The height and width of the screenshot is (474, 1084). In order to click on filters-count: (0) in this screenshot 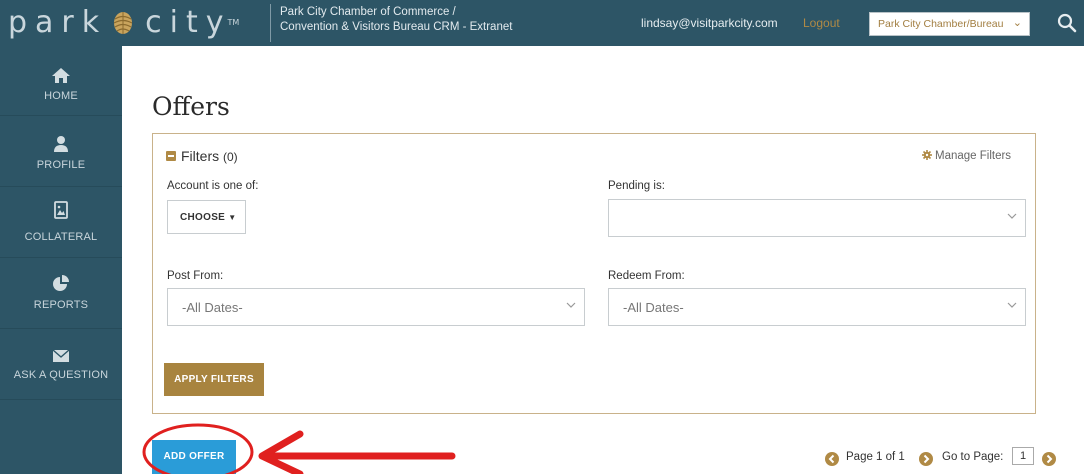, I will do `click(230, 157)`.